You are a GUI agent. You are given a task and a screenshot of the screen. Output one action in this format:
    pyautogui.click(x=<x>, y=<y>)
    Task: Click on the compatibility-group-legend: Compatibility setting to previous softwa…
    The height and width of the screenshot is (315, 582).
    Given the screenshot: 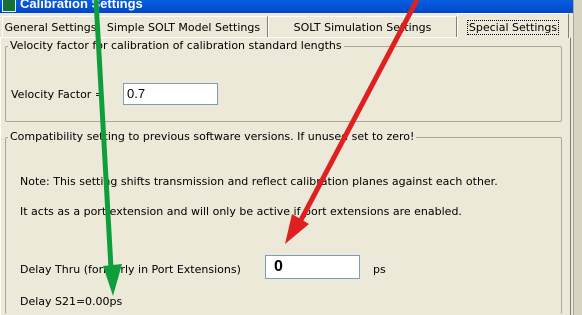 What is the action you would take?
    pyautogui.click(x=212, y=136)
    